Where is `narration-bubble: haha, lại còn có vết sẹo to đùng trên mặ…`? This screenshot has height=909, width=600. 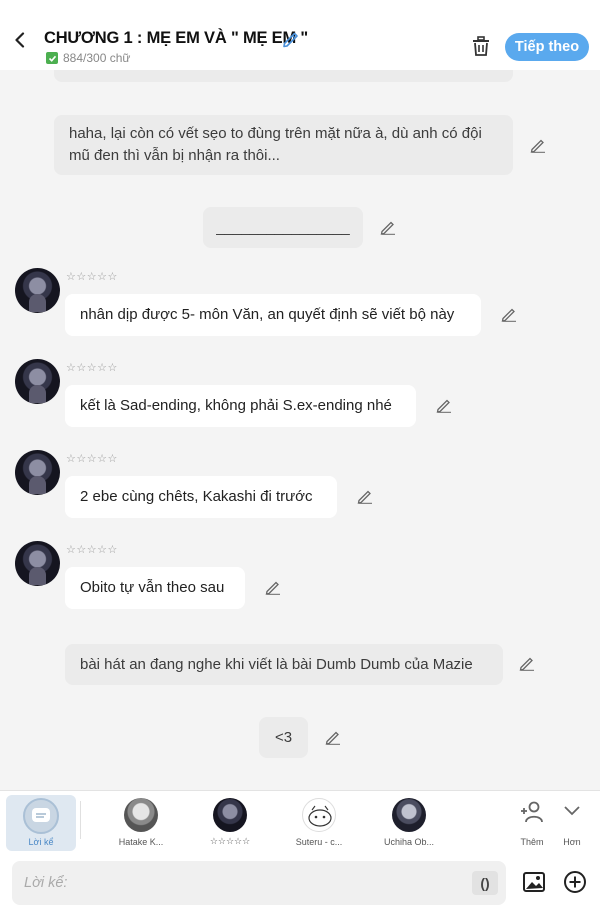 narration-bubble: haha, lại còn có vết sẹo to đùng trên mặ… is located at coordinates (283, 145).